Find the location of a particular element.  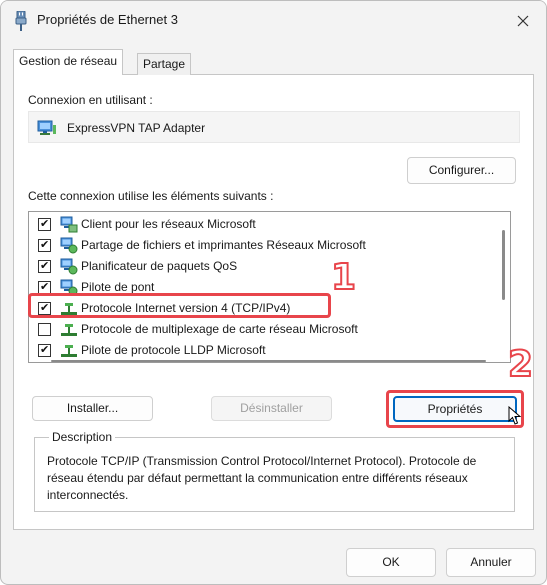

close-icon is located at coordinates (523, 21).